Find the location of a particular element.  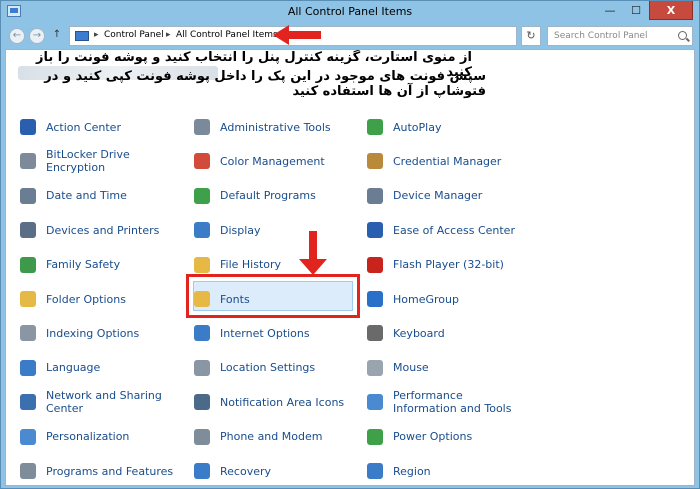

up-button: ↑ is located at coordinates (57, 36).